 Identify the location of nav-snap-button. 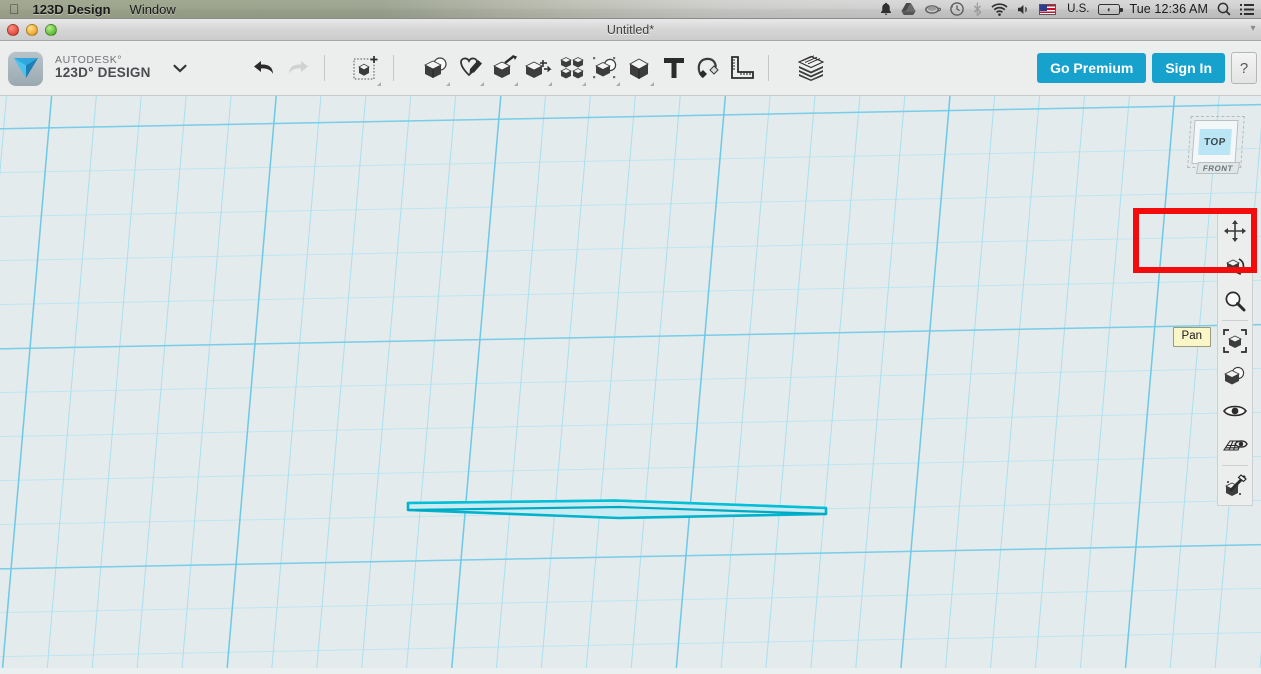
(1235, 485).